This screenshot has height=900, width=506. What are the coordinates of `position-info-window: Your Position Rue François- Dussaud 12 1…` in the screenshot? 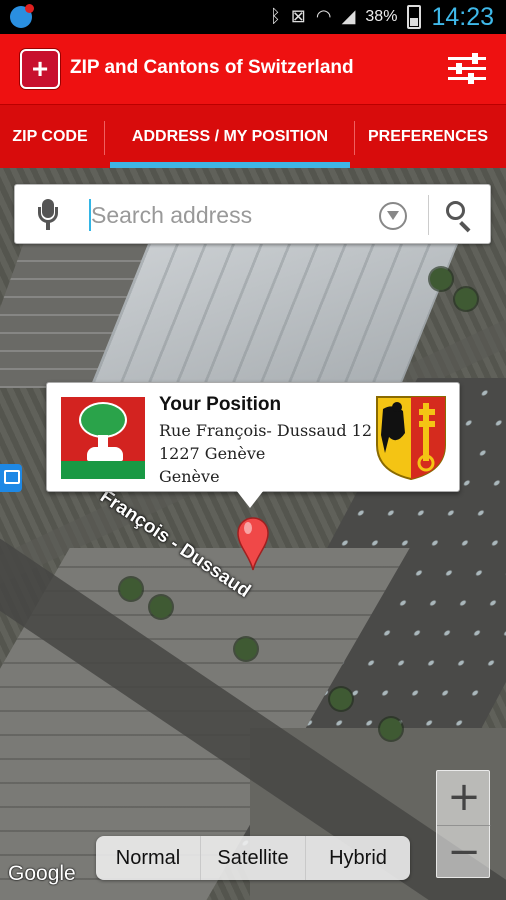 It's located at (253, 437).